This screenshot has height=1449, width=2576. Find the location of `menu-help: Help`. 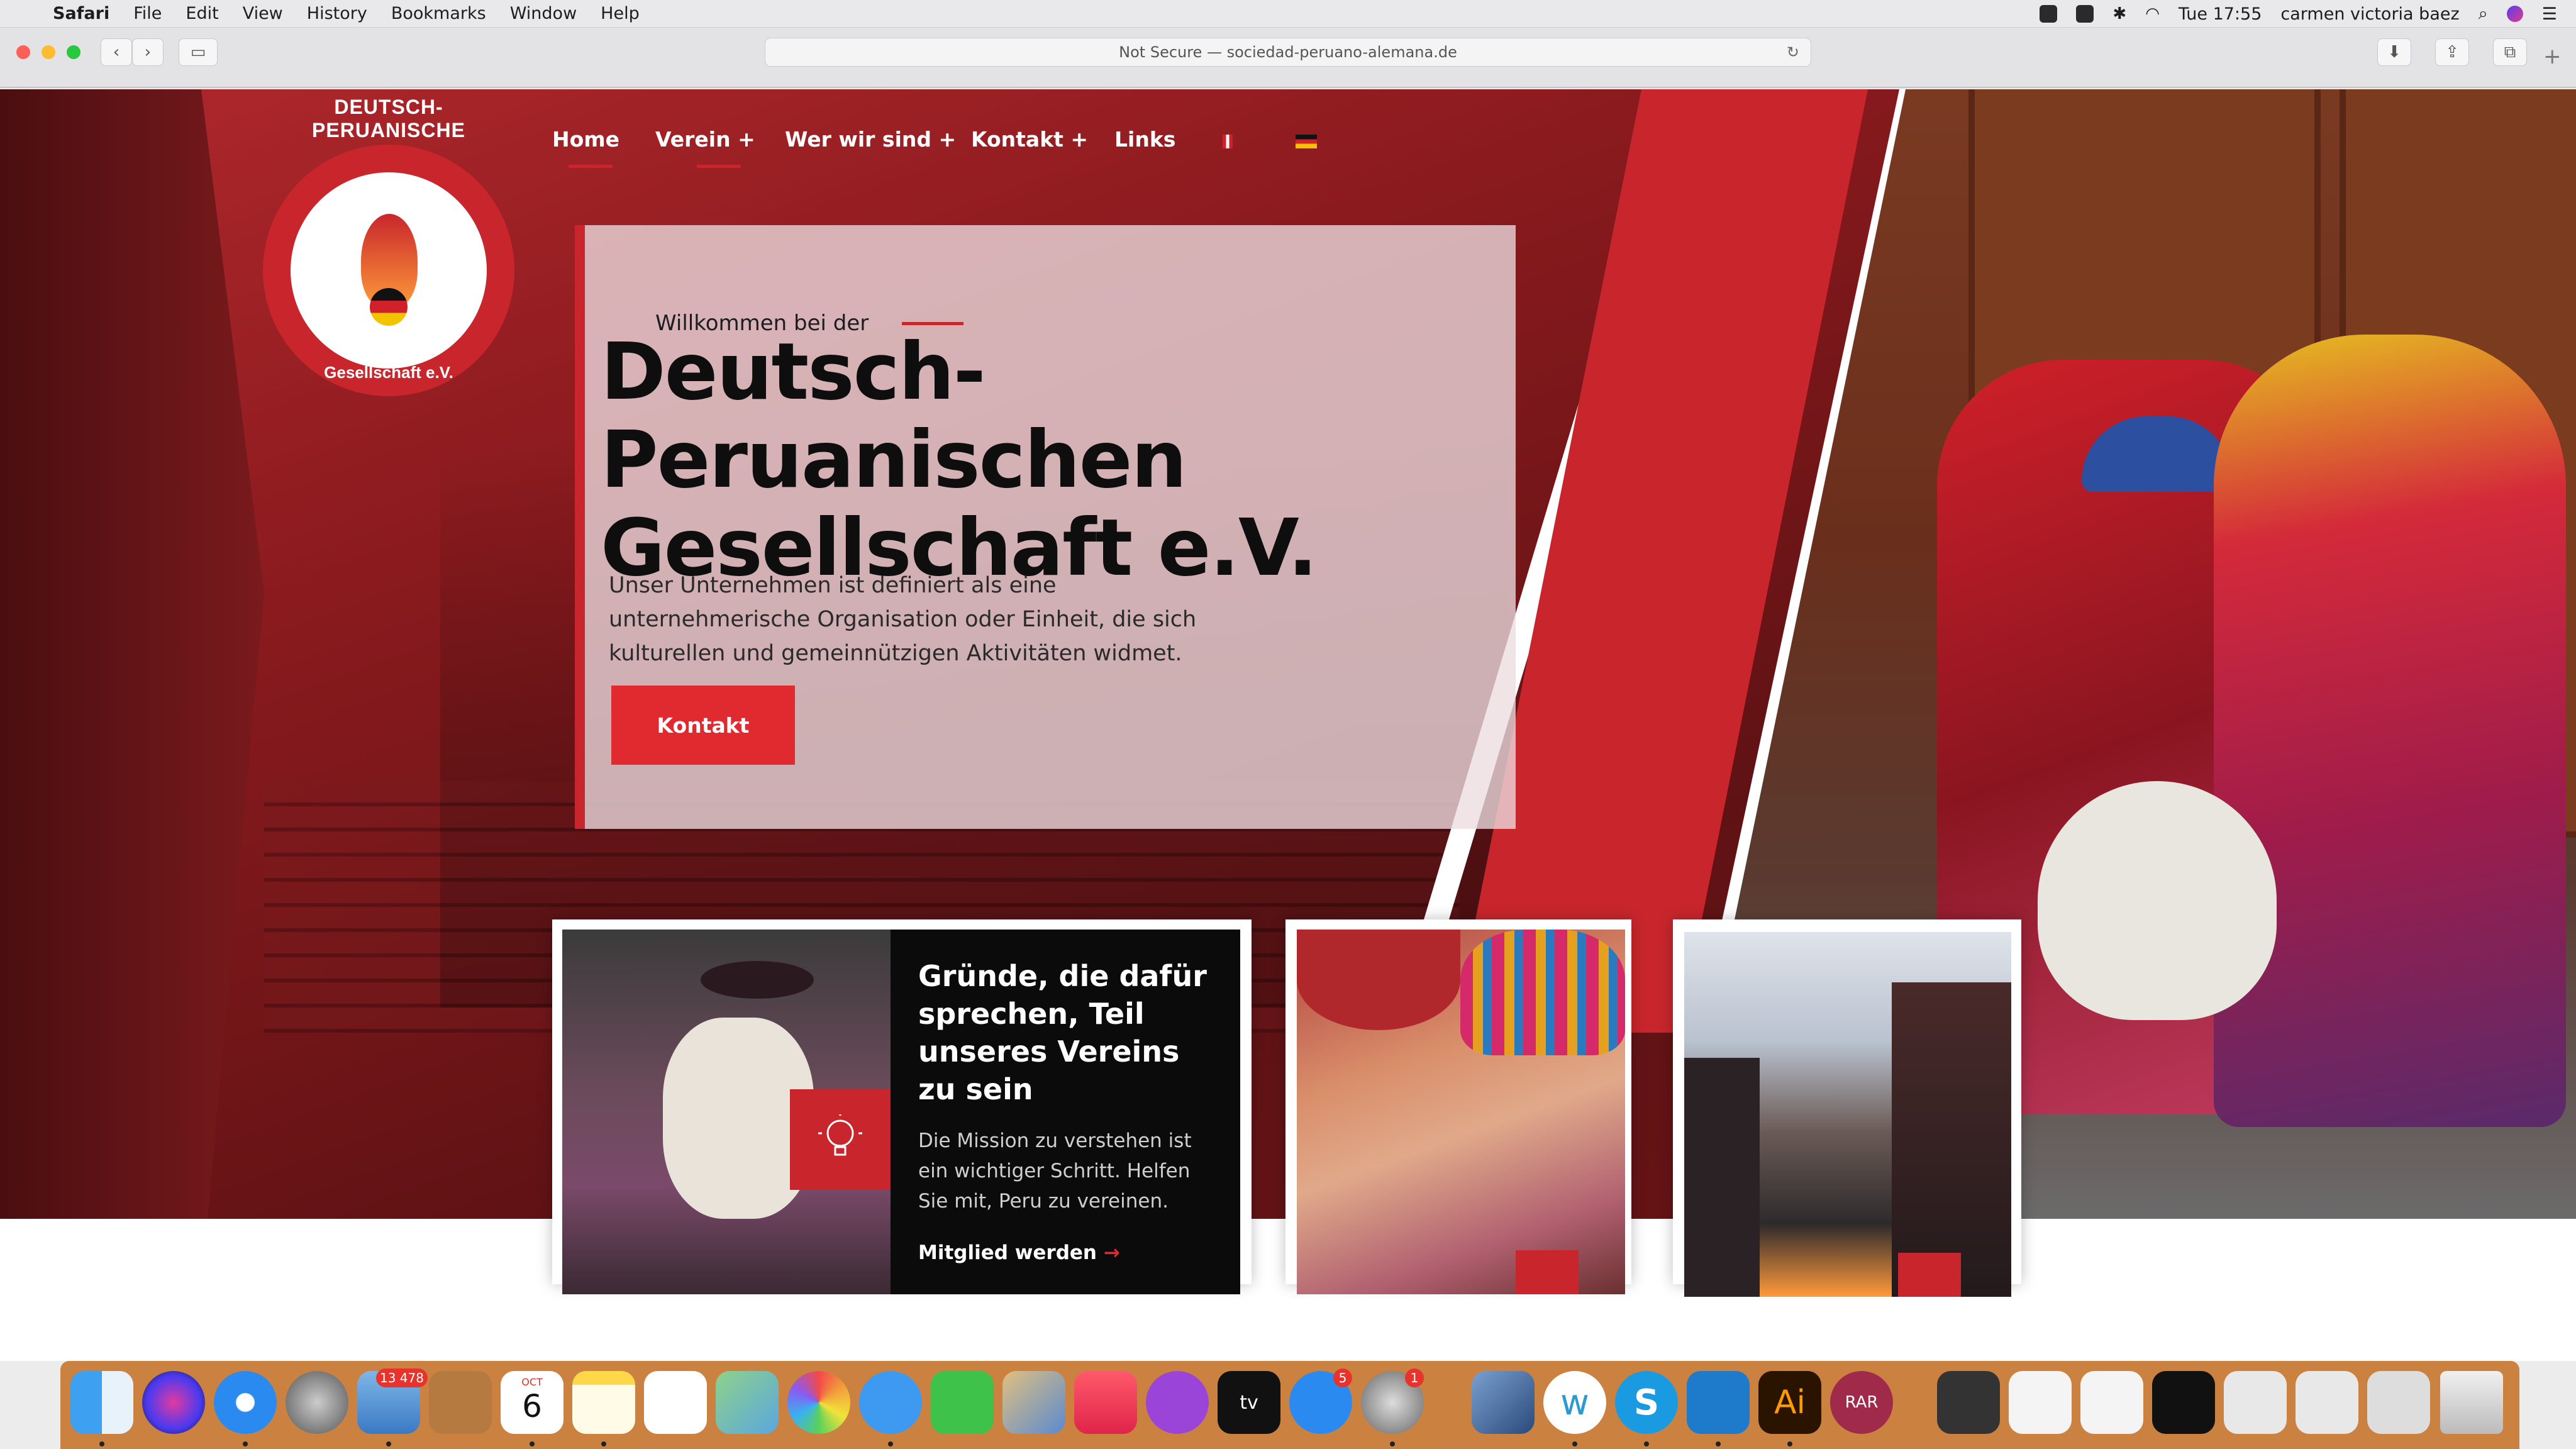

menu-help: Help is located at coordinates (620, 13).